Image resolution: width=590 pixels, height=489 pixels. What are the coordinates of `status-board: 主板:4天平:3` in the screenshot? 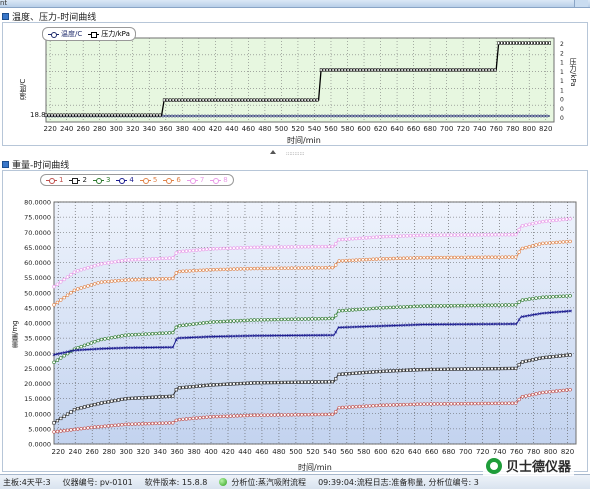 It's located at (27, 482).